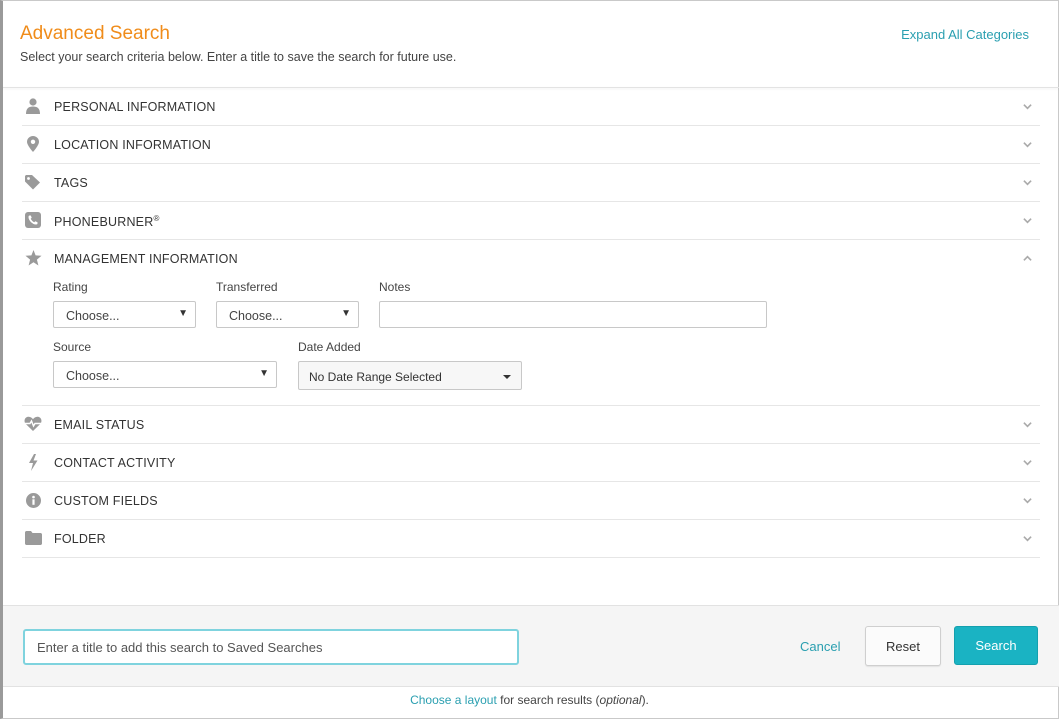 The height and width of the screenshot is (719, 1059). I want to click on category-location-information: LOCATION INFORMATION, so click(531, 145).